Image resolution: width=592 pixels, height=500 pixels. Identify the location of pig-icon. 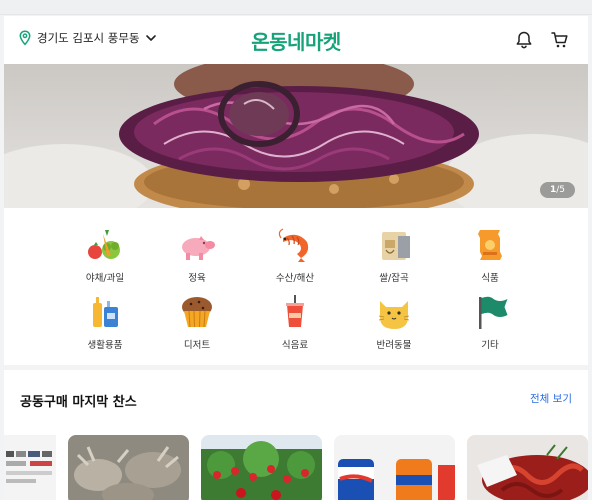
(198, 248).